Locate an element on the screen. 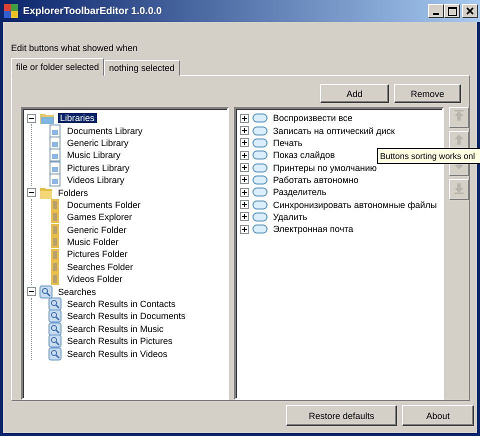  list-item: Разделитель is located at coordinates (299, 192).